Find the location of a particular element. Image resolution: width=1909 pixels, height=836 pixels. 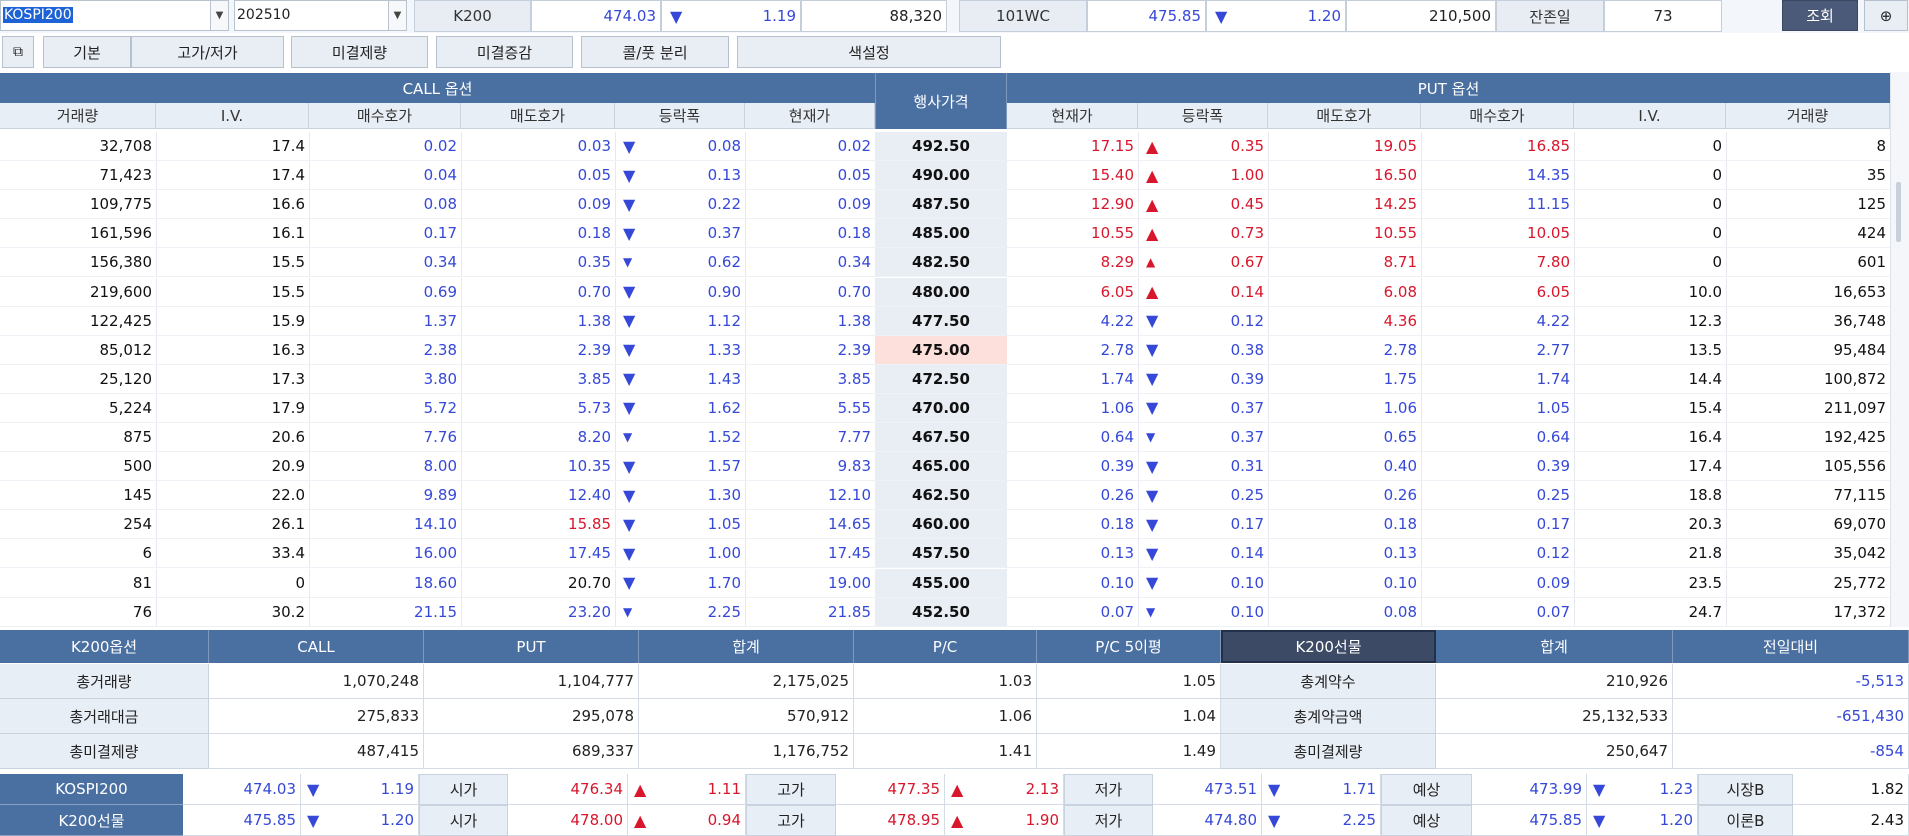

put-change: ▲ 0.73 is located at coordinates (1203, 233).